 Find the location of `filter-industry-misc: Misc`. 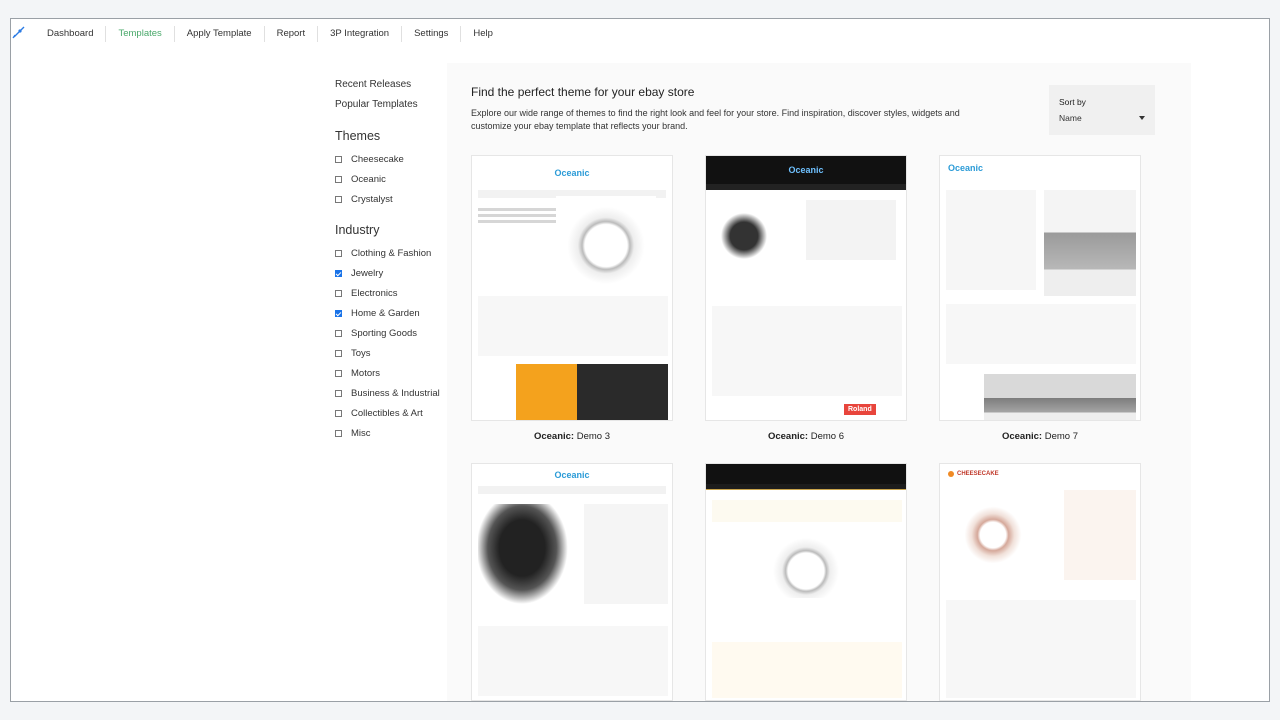

filter-industry-misc: Misc is located at coordinates (395, 433).